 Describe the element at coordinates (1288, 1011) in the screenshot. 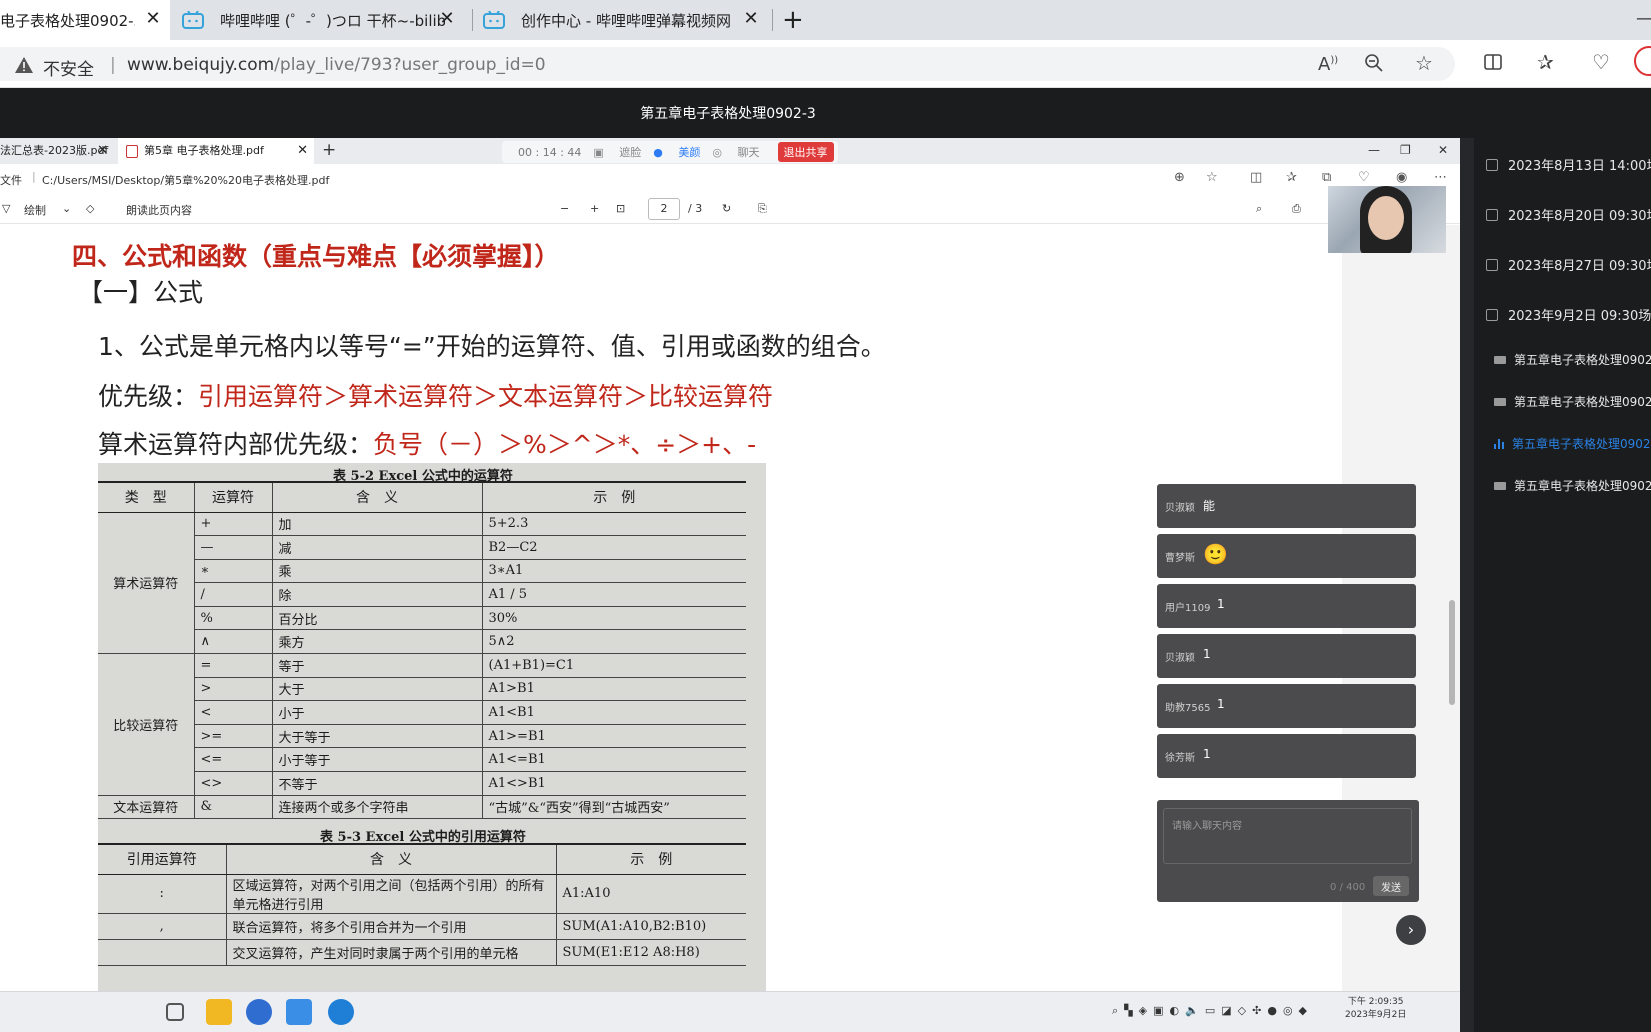

I see `tray-icon: ◎` at that location.